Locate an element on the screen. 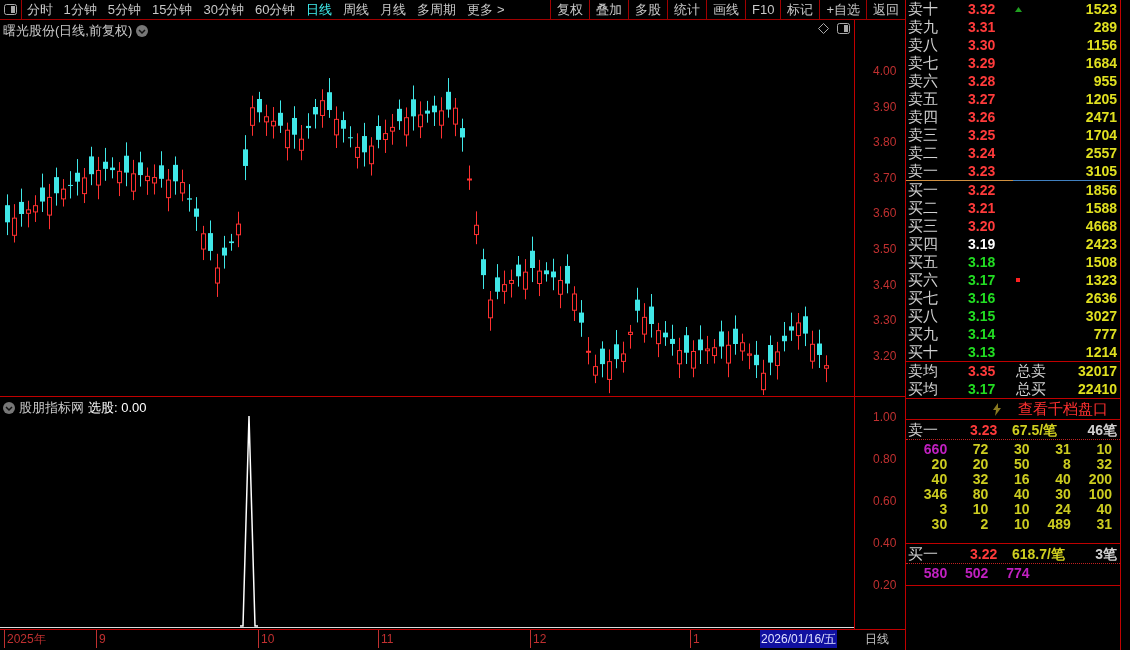 This screenshot has height=650, width=1130. toolbar-button: 返回 is located at coordinates (885, 9).